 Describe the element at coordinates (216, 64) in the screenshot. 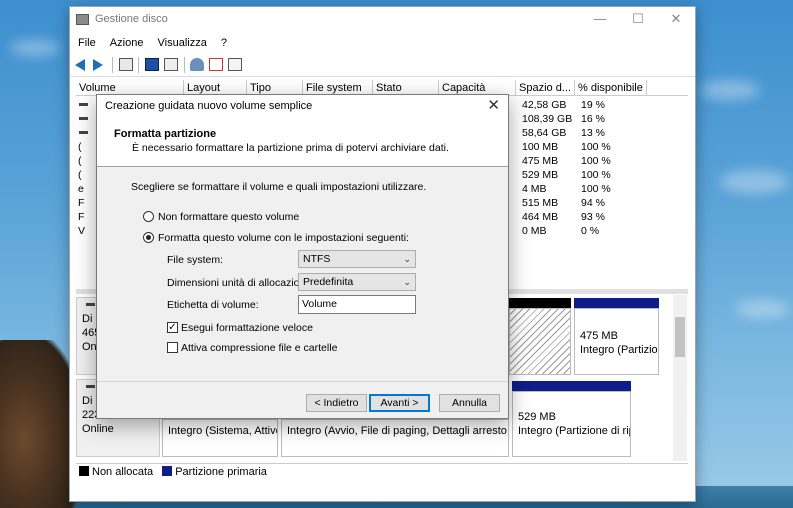

I see `checklist-icon` at that location.